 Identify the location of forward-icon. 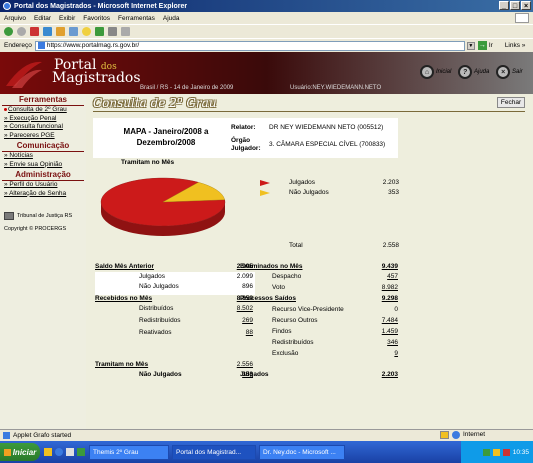
(21, 31).